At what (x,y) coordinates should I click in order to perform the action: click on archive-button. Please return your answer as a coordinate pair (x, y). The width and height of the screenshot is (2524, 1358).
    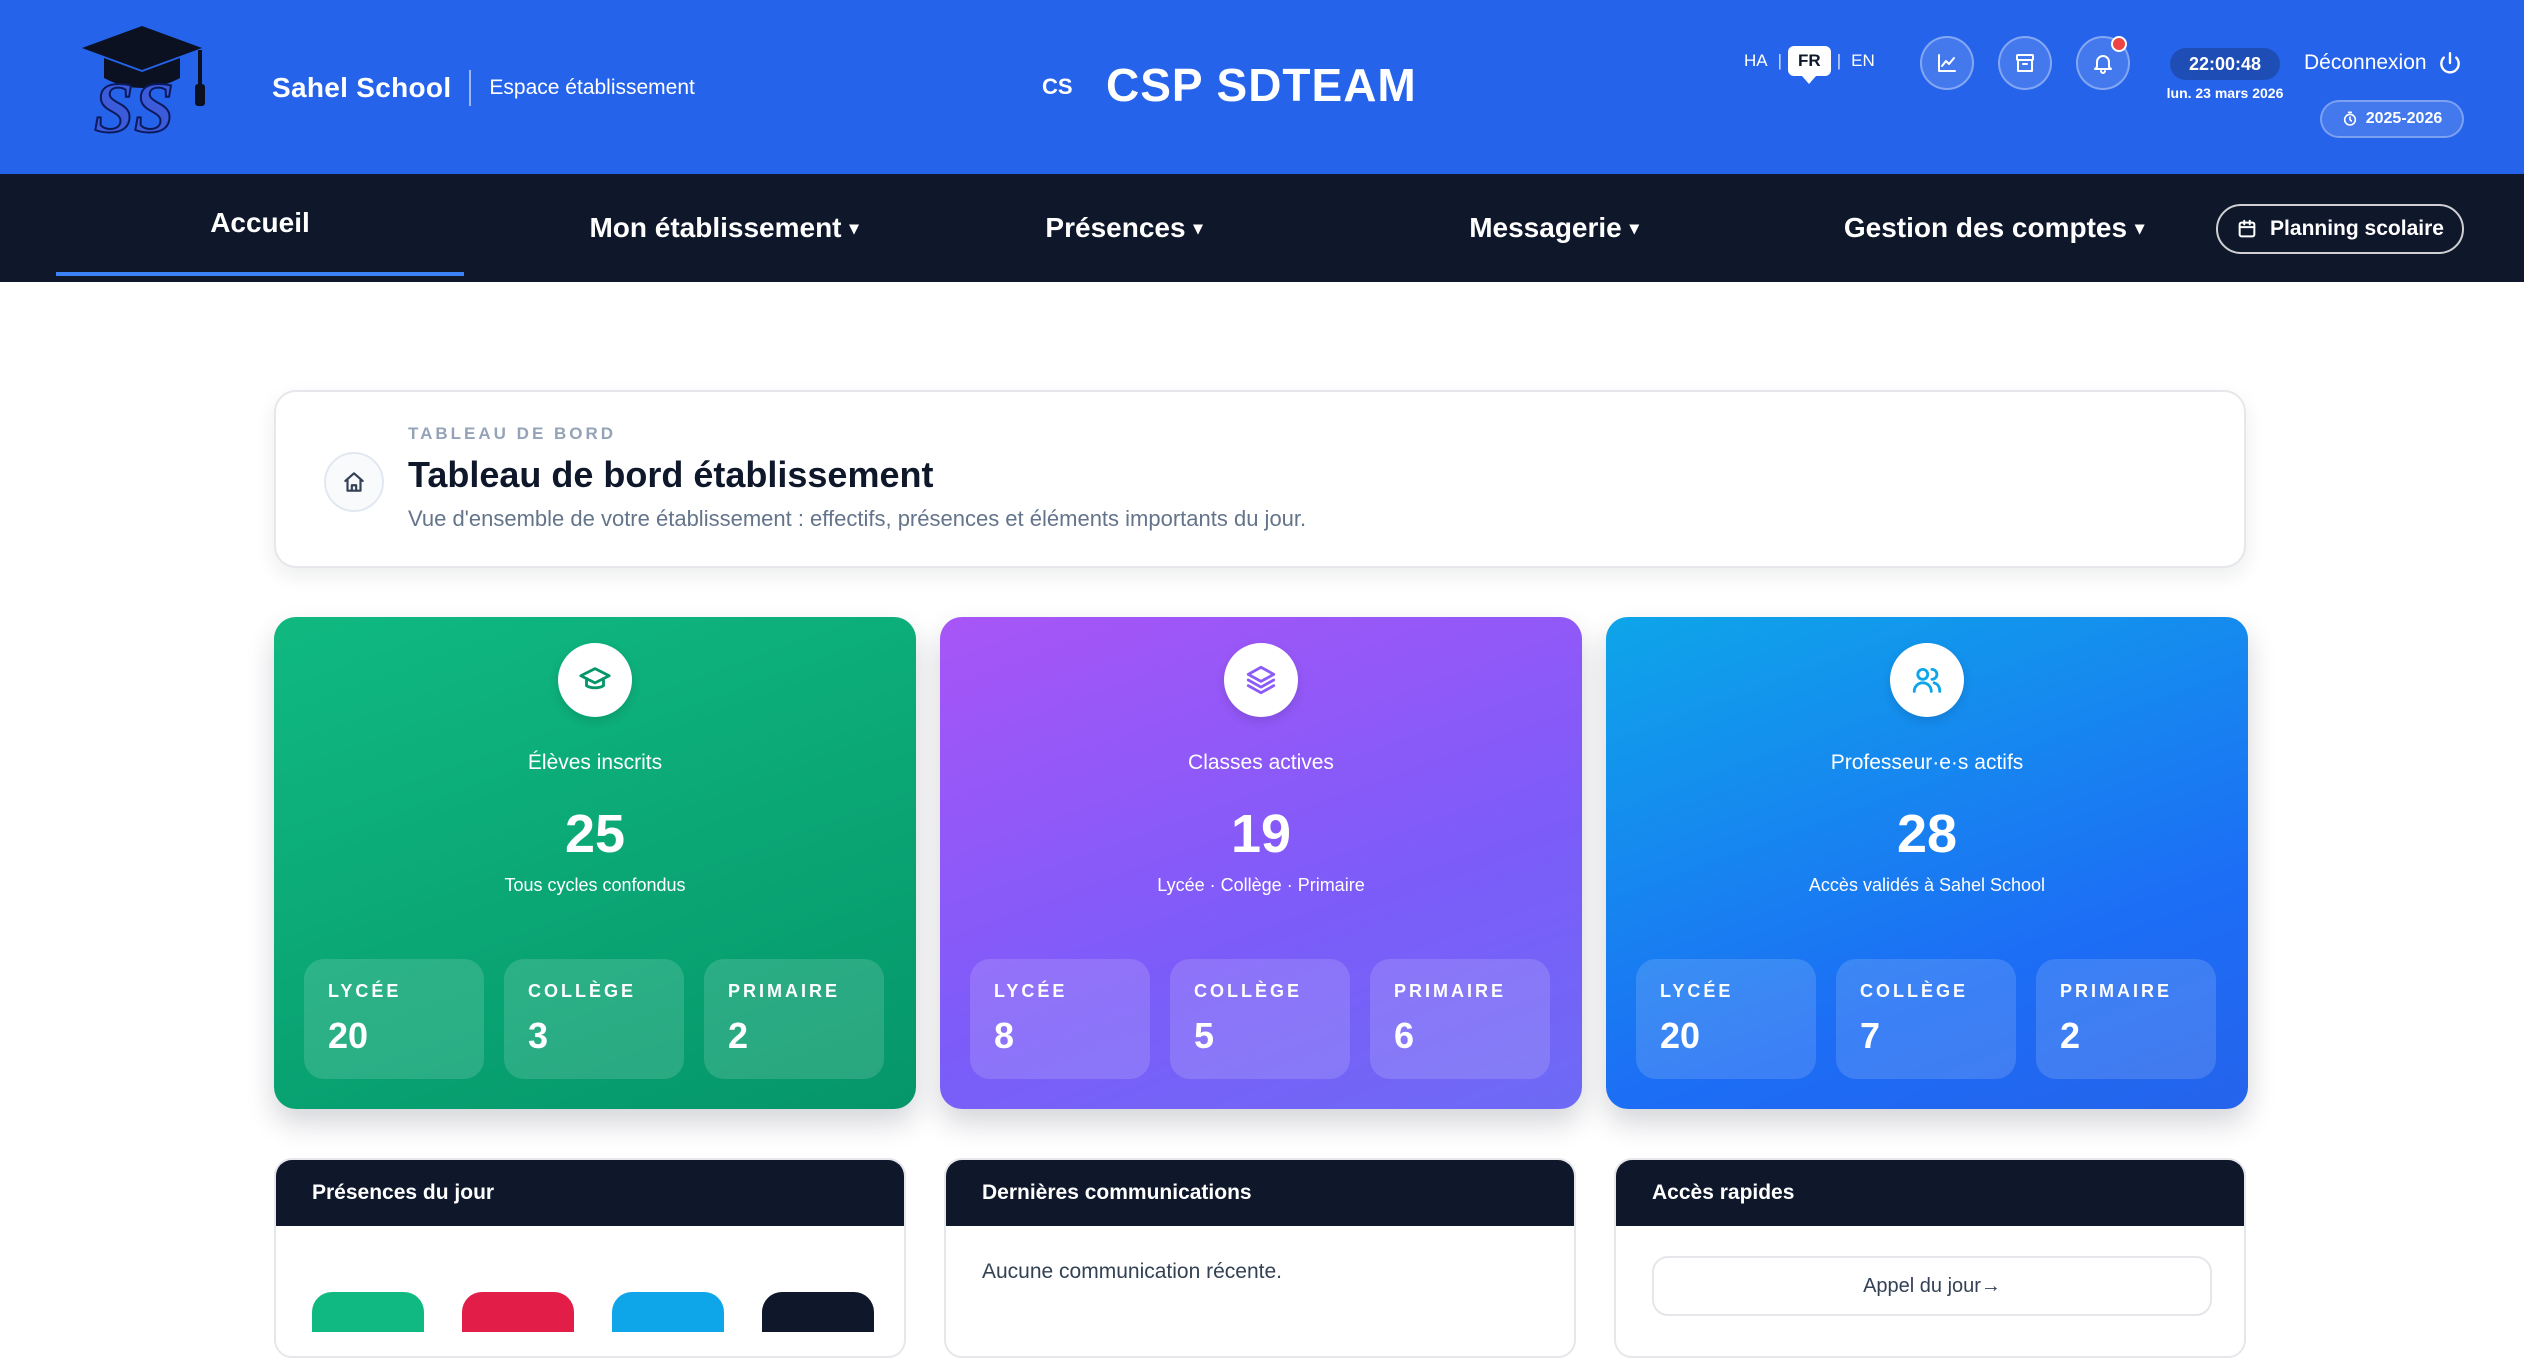
    Looking at the image, I should click on (2025, 63).